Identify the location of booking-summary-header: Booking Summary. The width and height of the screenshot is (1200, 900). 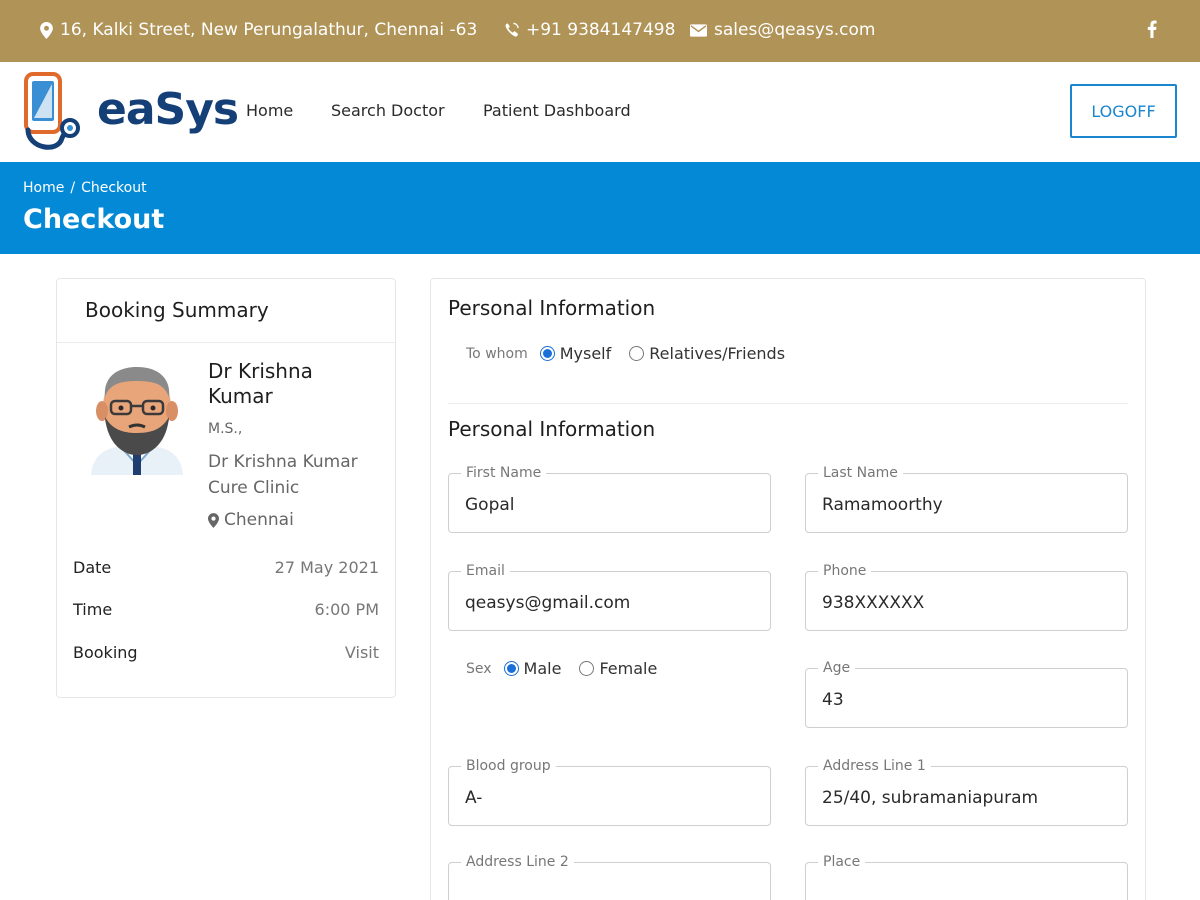
(226, 311).